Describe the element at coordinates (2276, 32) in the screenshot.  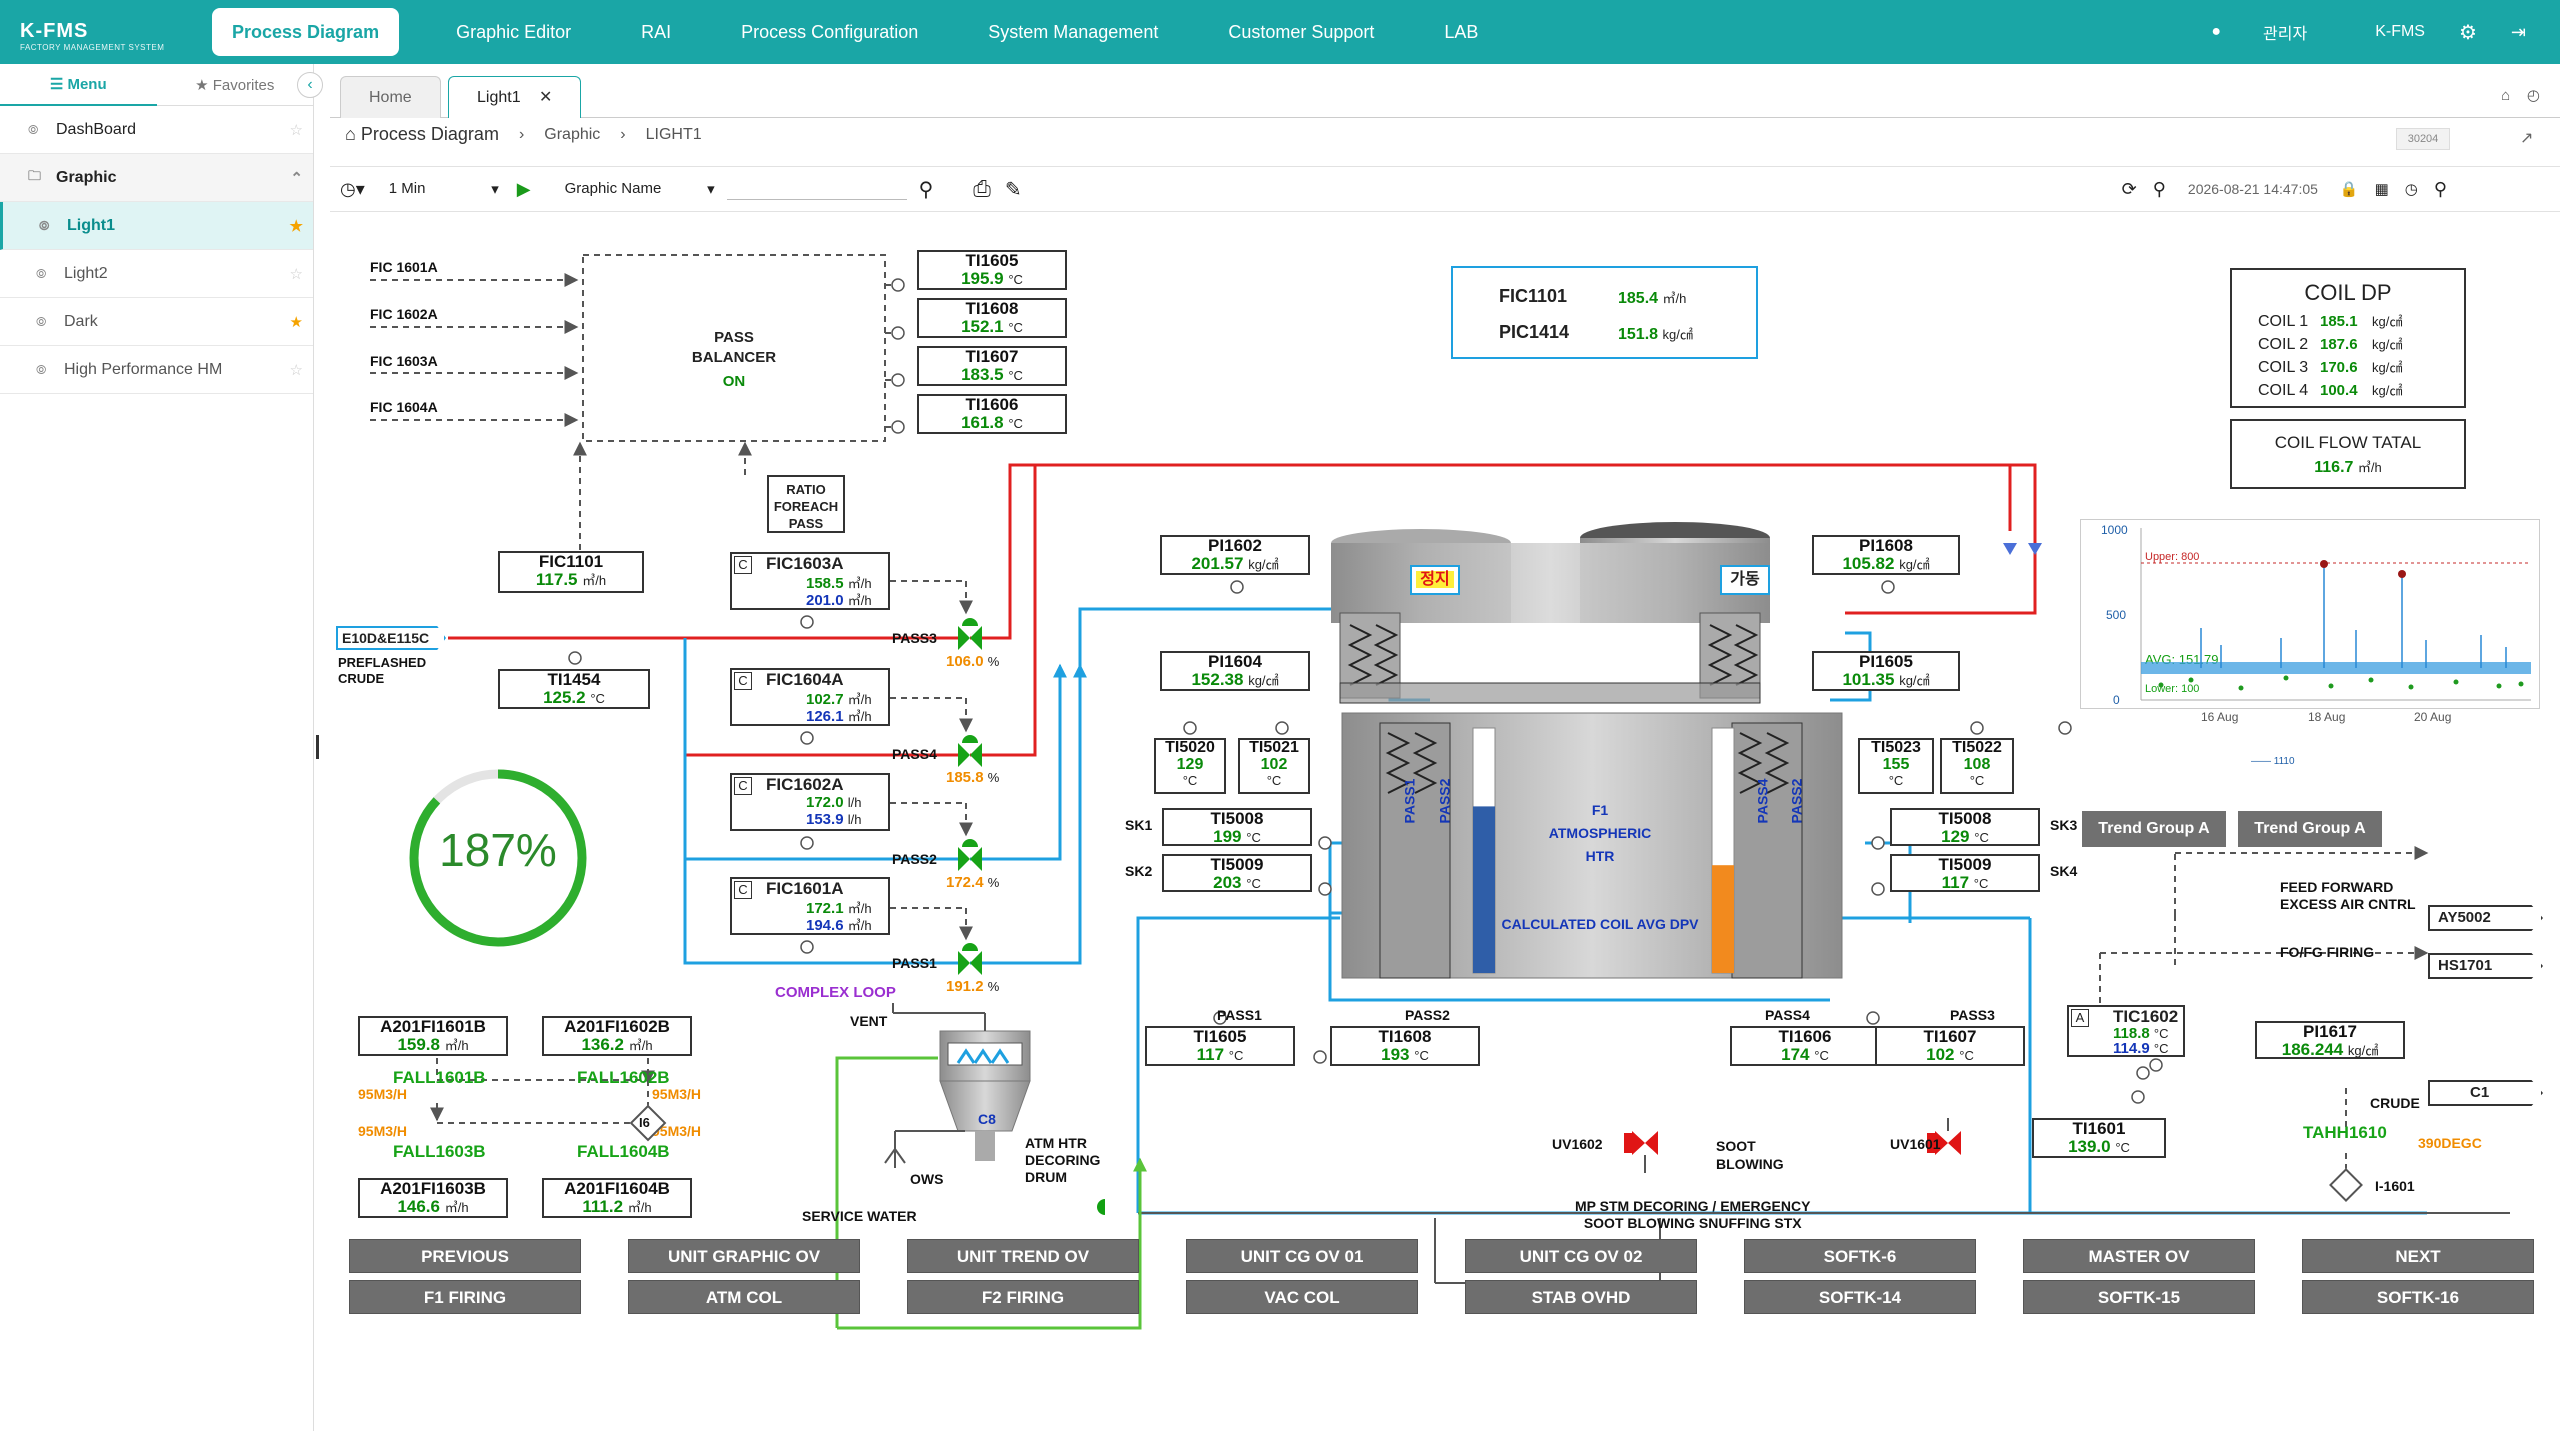
I see `user-menu: ● 관리자` at that location.